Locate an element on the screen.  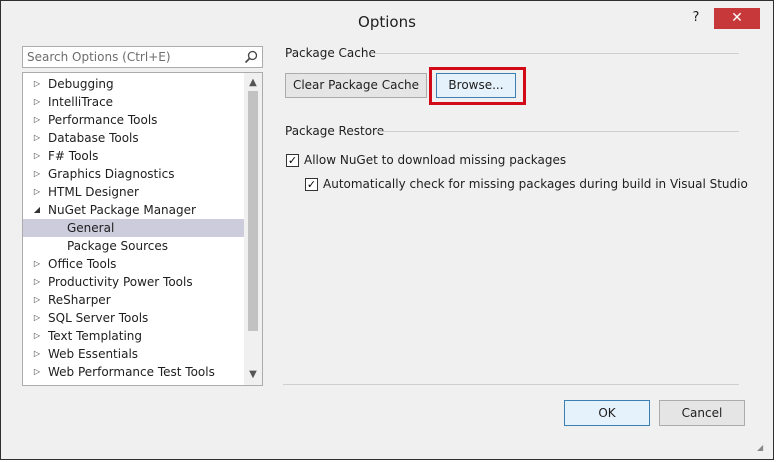
help-button: ? is located at coordinates (696, 19).